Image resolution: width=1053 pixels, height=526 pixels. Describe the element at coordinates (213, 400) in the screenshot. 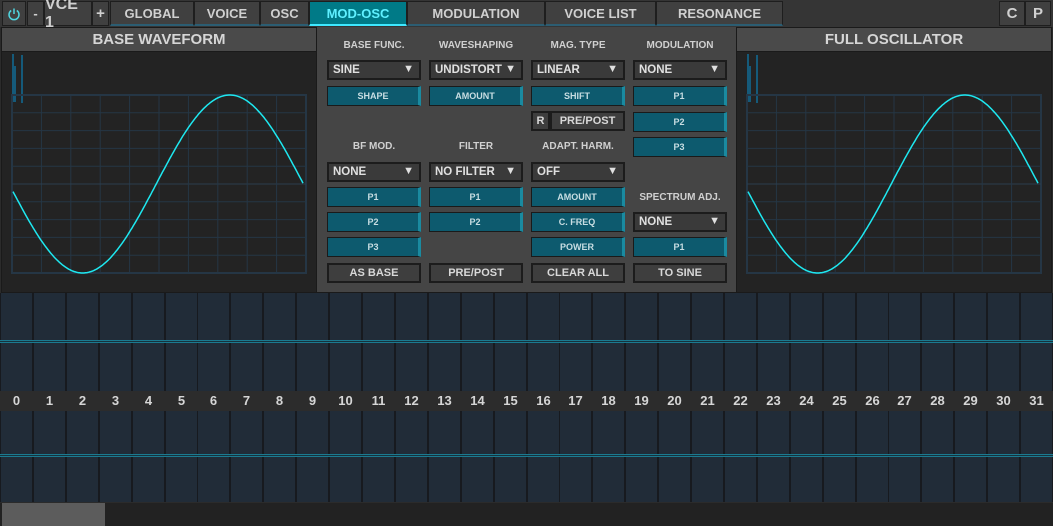

I see `harmonic-number: 6` at that location.